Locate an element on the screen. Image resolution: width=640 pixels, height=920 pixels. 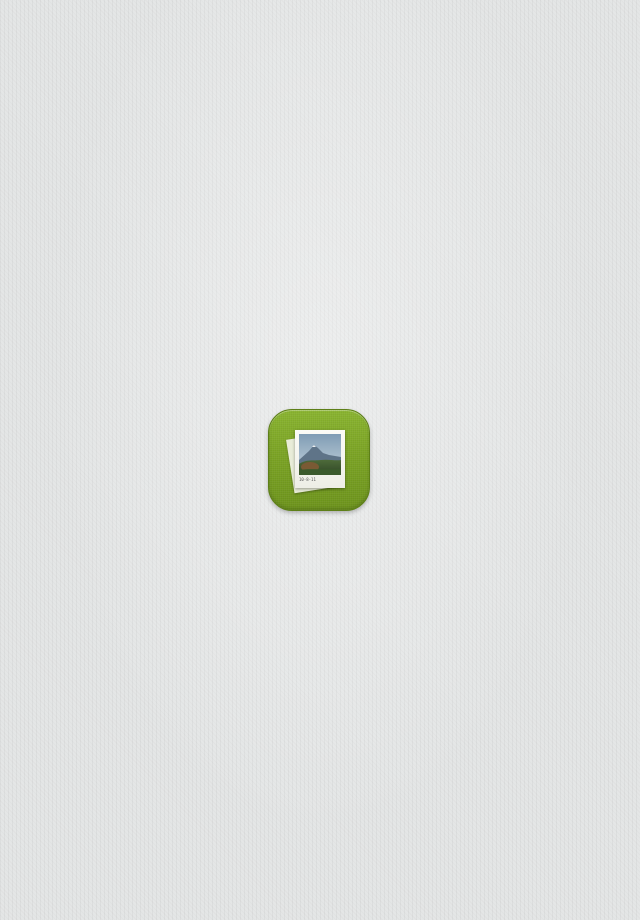
mountain-landscape-icon is located at coordinates (320, 454).